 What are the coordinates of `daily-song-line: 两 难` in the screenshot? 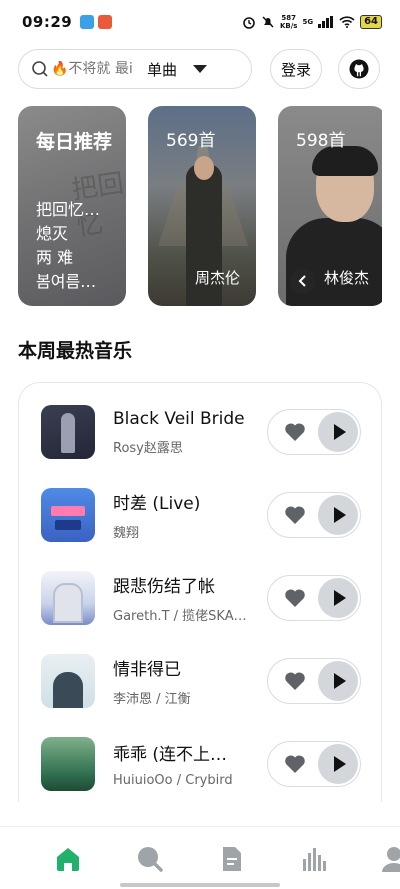 It's located at (55, 257).